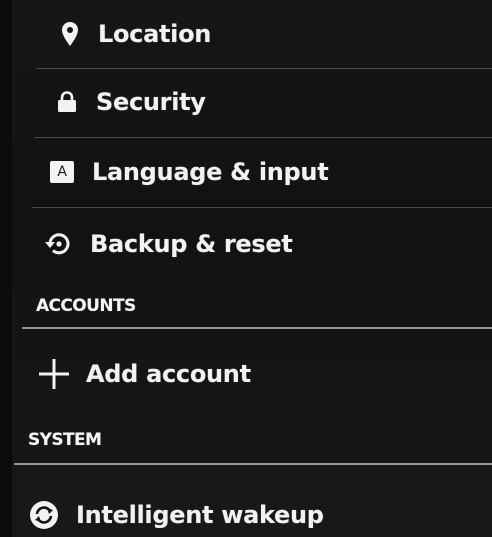  I want to click on lock-icon, so click(67, 102).